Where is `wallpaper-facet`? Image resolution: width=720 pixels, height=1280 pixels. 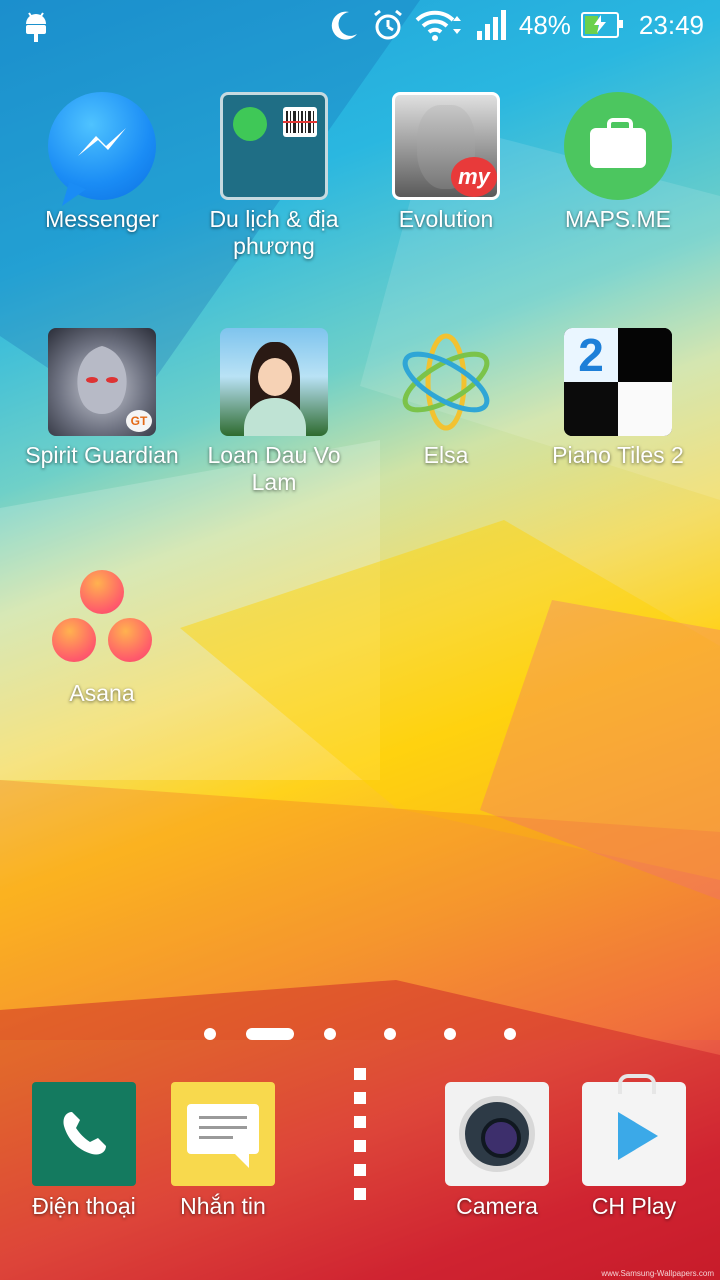
wallpaper-facet is located at coordinates (600, 750).